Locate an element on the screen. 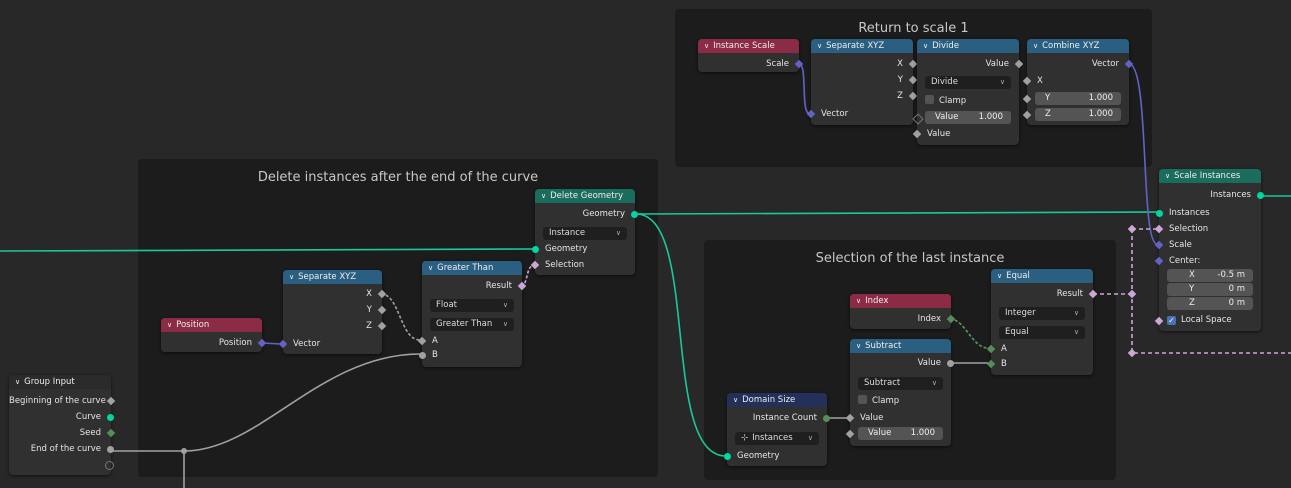 The height and width of the screenshot is (488, 1291). node-title: Delete Geometry is located at coordinates (587, 196).